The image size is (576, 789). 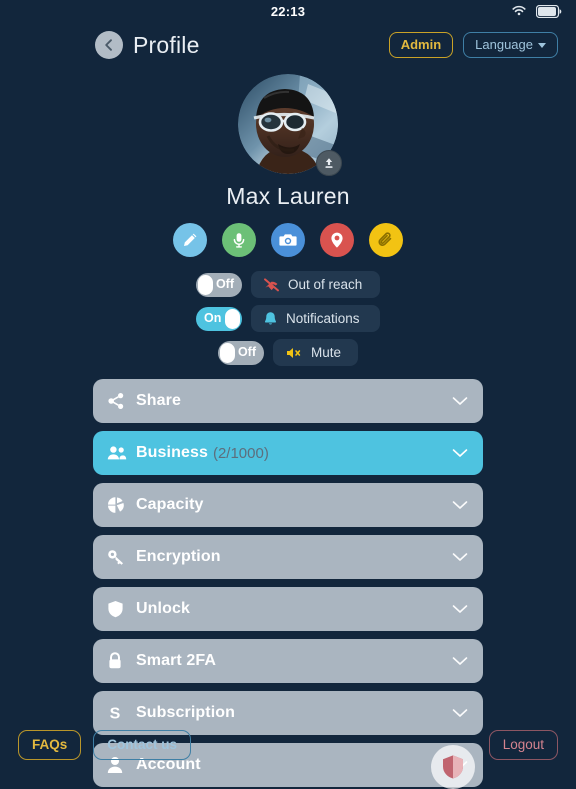 I want to click on language-selector: Language, so click(x=510, y=45).